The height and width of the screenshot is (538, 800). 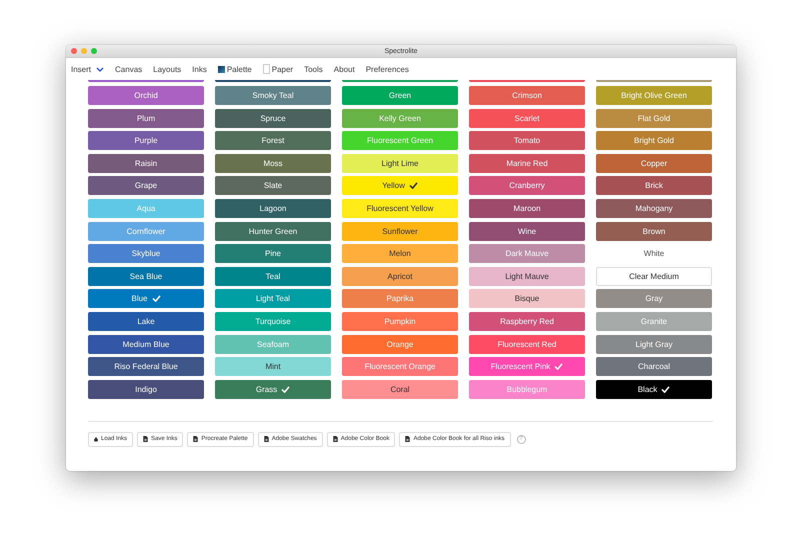 I want to click on ink-swatch: Light Gray, so click(x=654, y=344).